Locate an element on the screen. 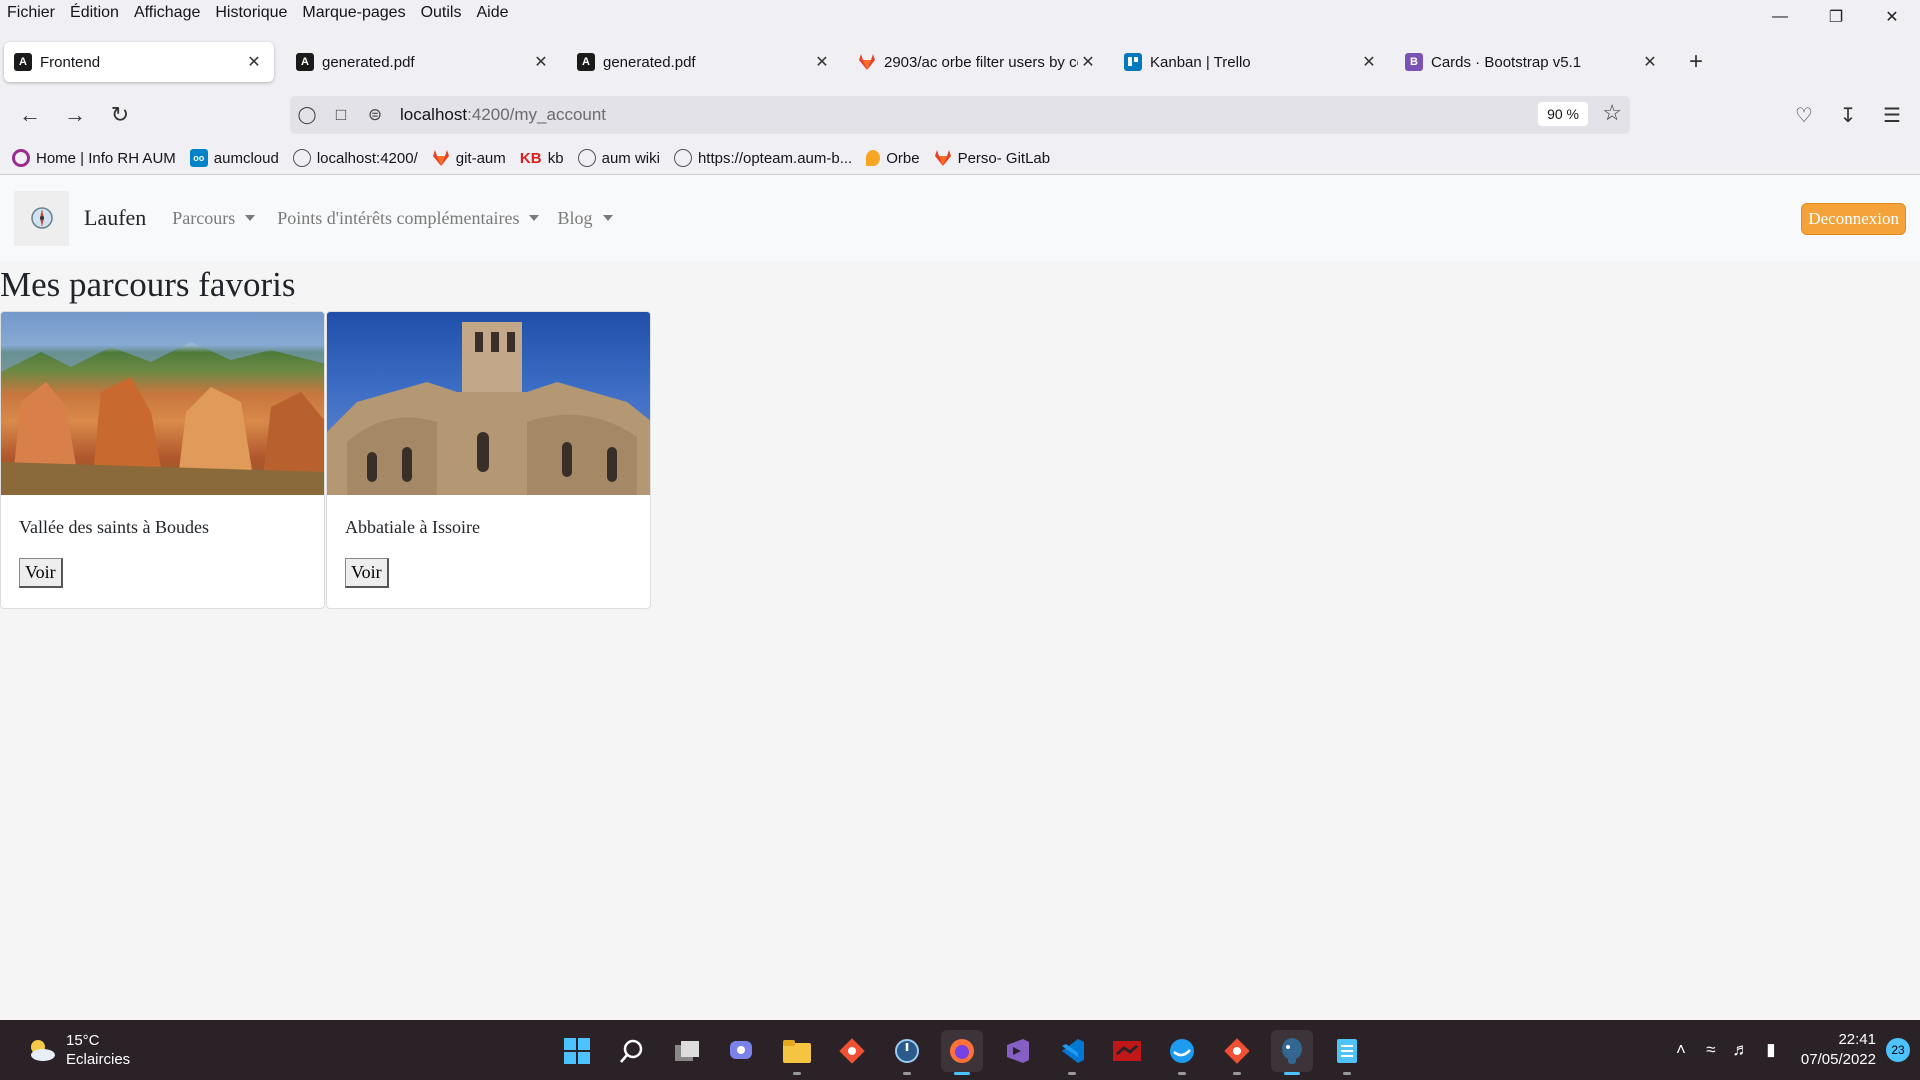 This screenshot has width=1920, height=1080. brand-name: Laufen is located at coordinates (115, 218).